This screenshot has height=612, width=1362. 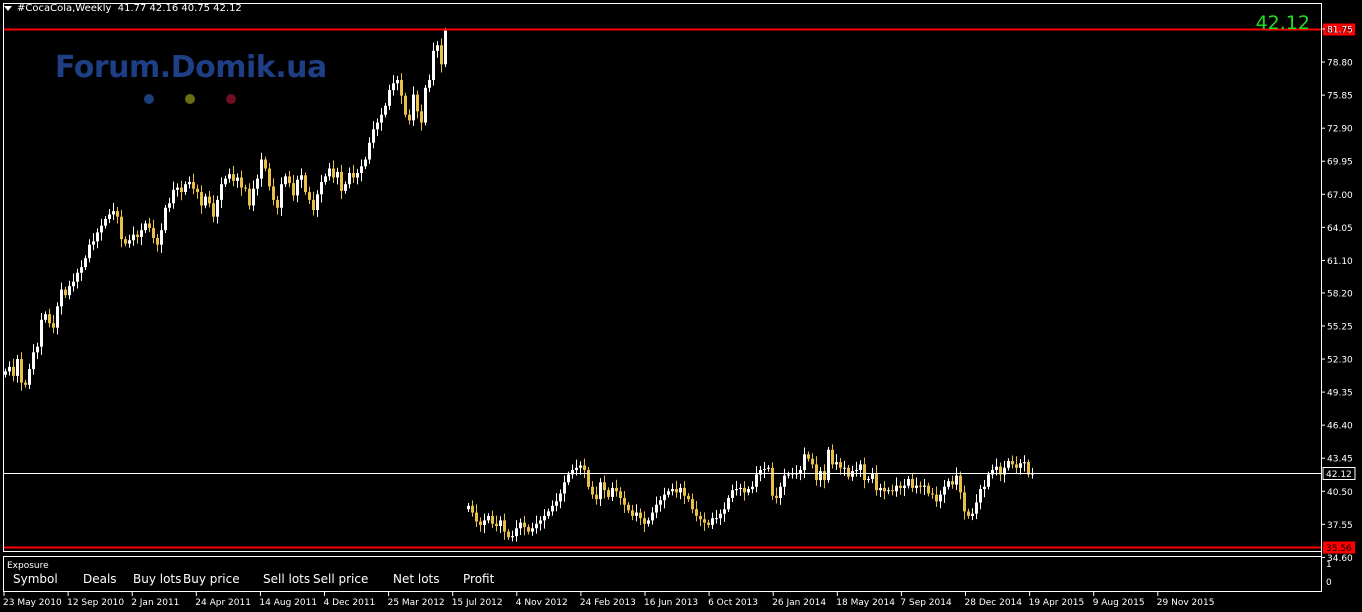 I want to click on x-tick-label: 6 Oct 2013, so click(x=733, y=603).